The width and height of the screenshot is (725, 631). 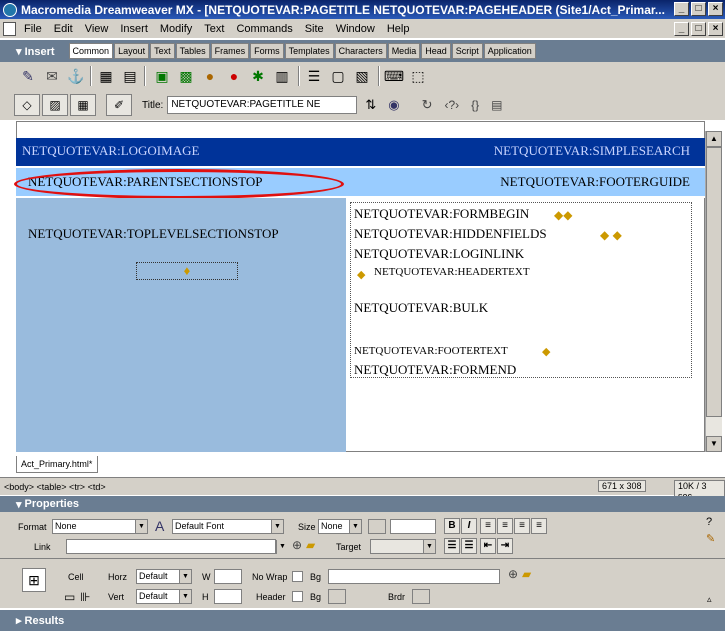 I want to click on horizontal-rule-icon: ☰, so click(x=314, y=76).